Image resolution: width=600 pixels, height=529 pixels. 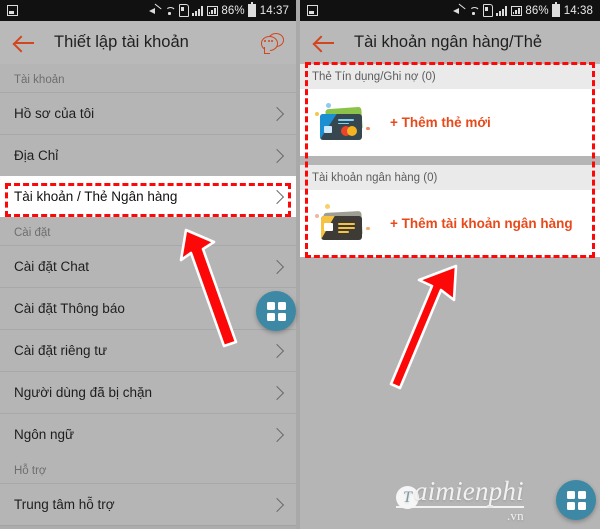 I want to click on sidebar-item-address: Địa Chỉ, so click(x=148, y=155).